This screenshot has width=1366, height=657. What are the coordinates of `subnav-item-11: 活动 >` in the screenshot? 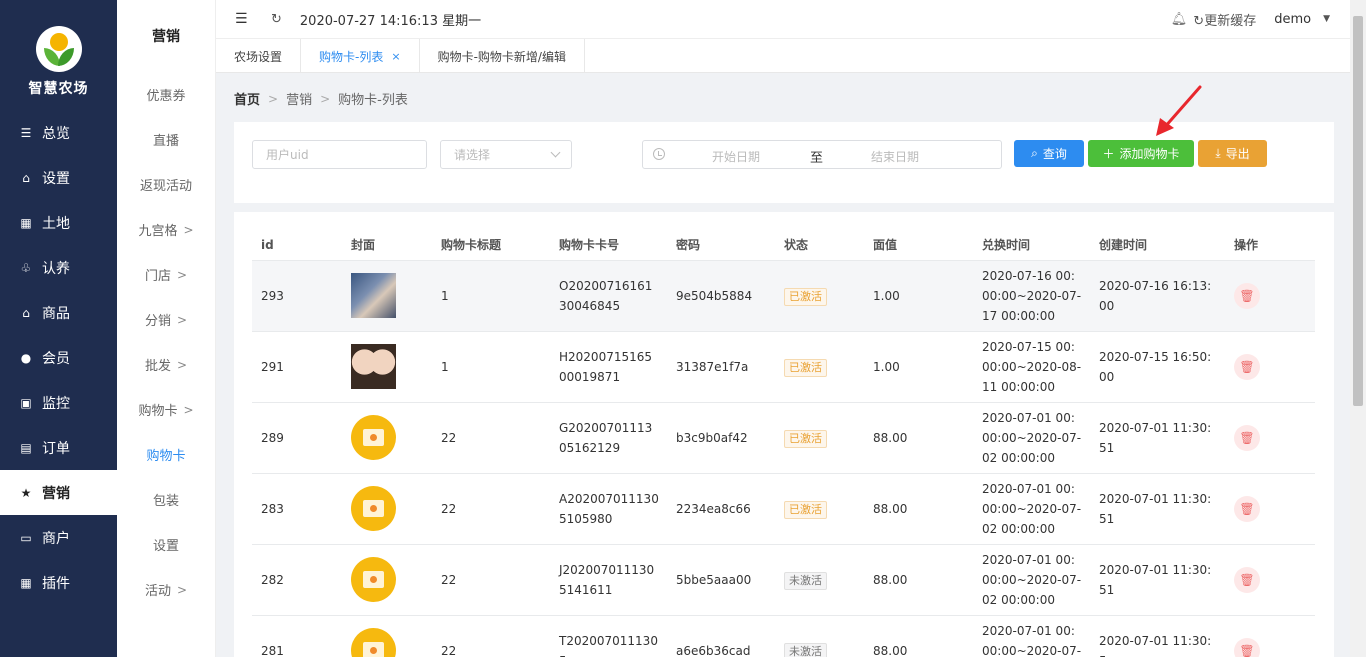 It's located at (166, 589).